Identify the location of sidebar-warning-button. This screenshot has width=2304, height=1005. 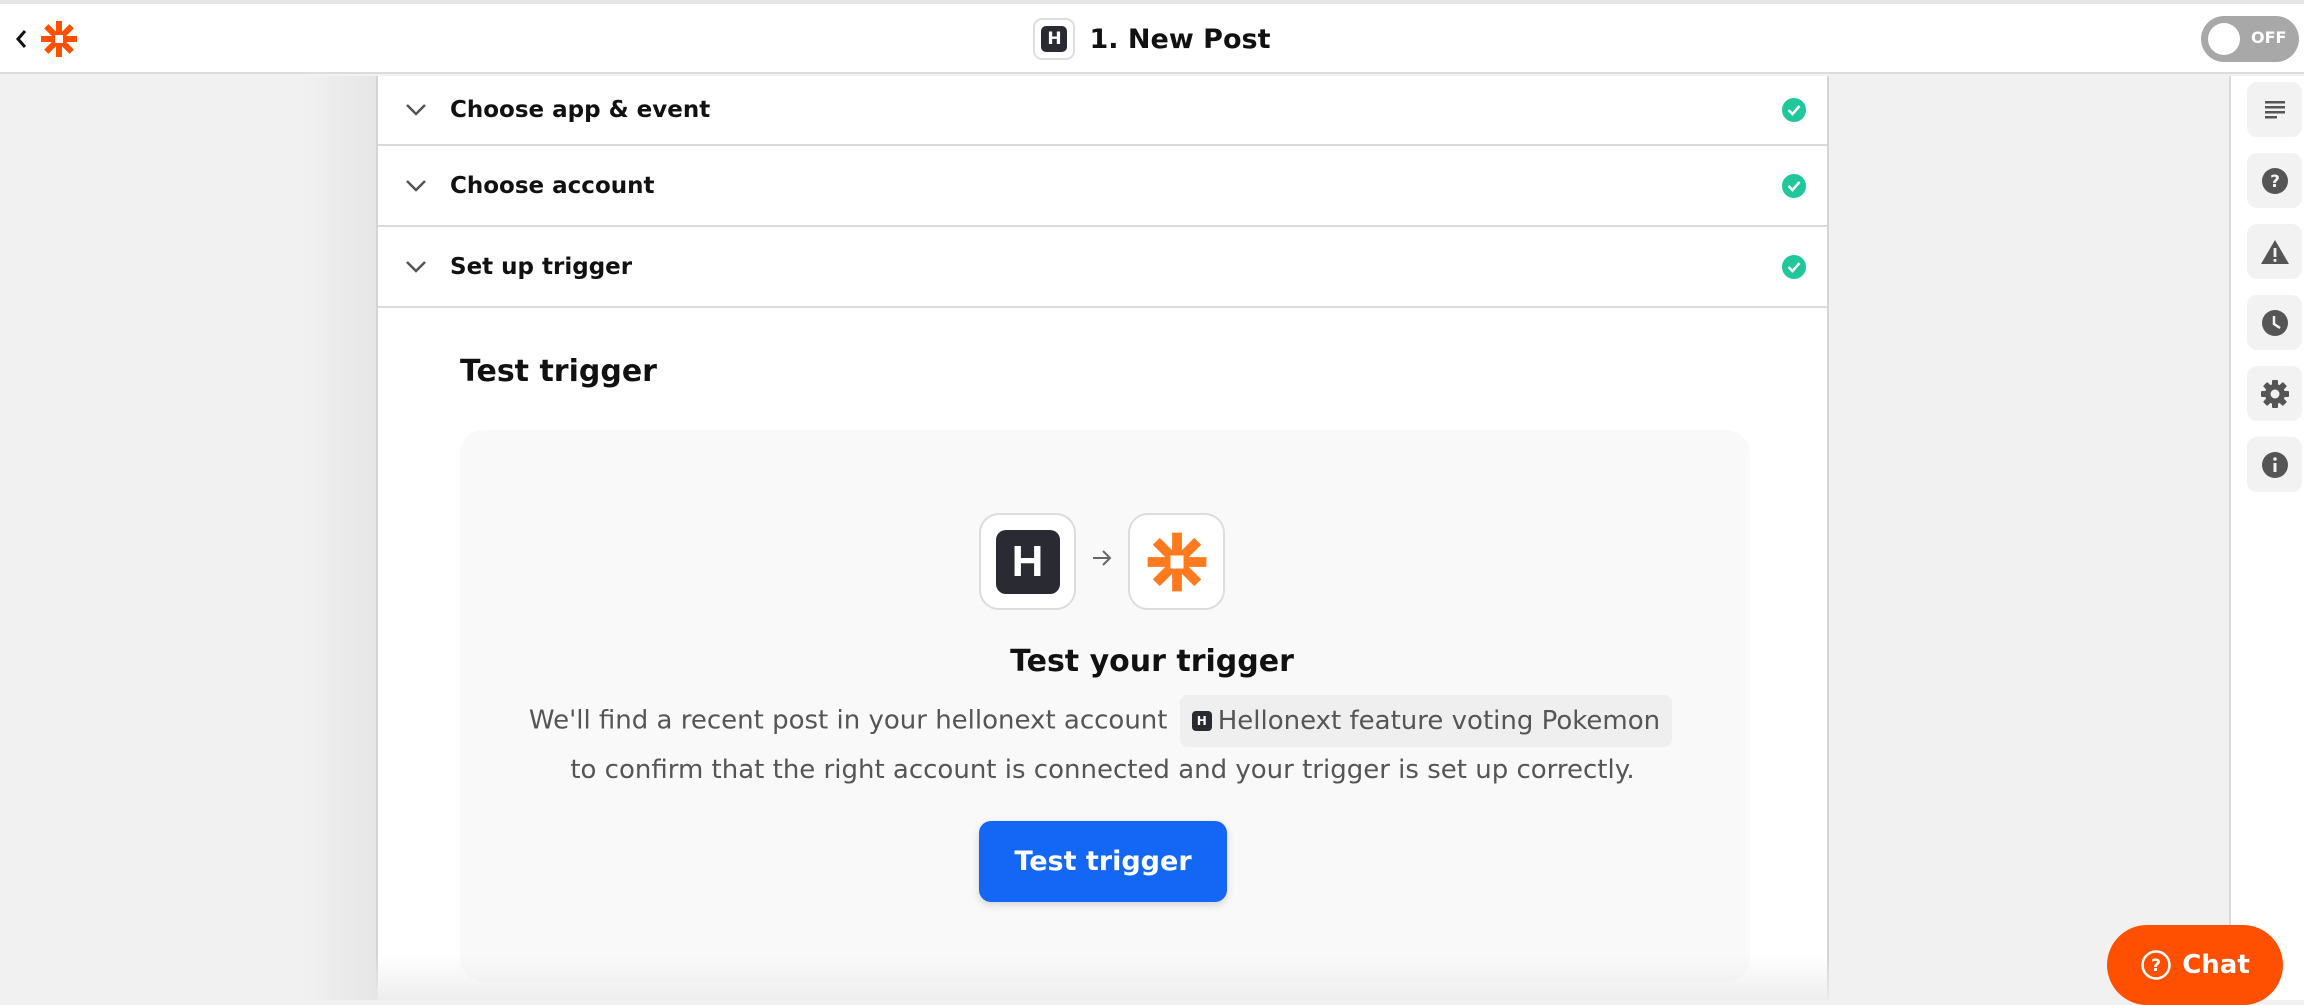
(2274, 251).